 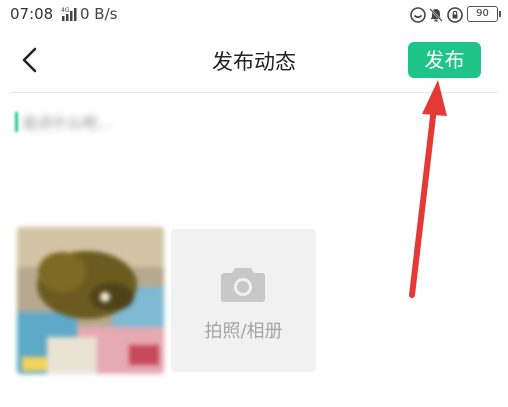 What do you see at coordinates (32, 14) in the screenshot?
I see `status-time: 07:08` at bounding box center [32, 14].